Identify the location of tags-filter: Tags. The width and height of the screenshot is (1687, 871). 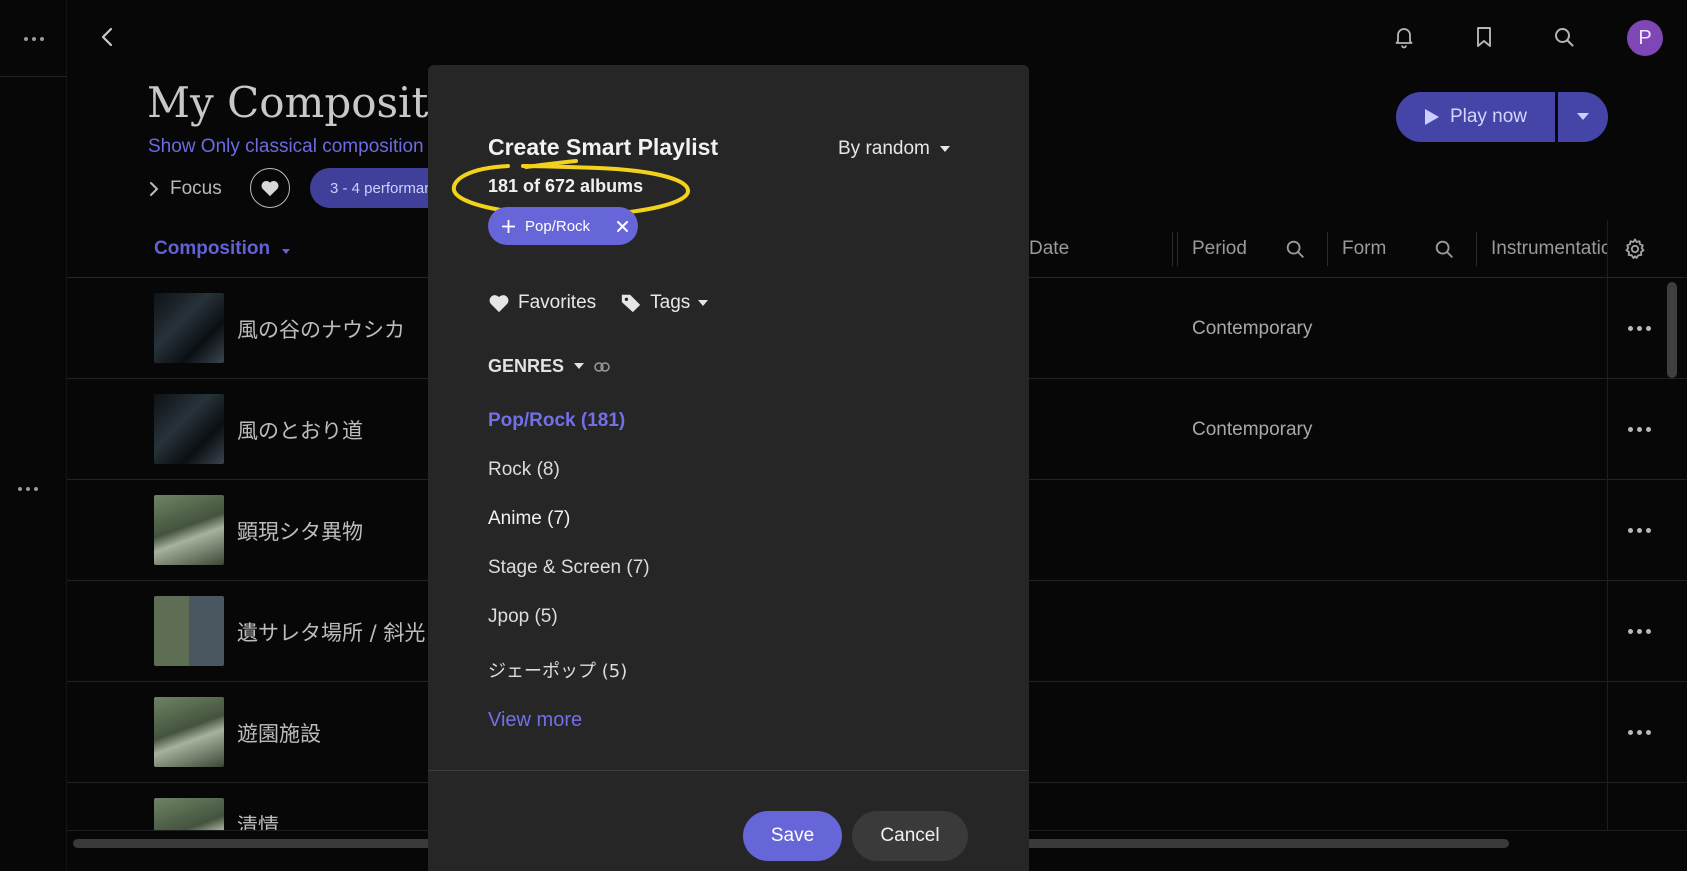
(664, 303).